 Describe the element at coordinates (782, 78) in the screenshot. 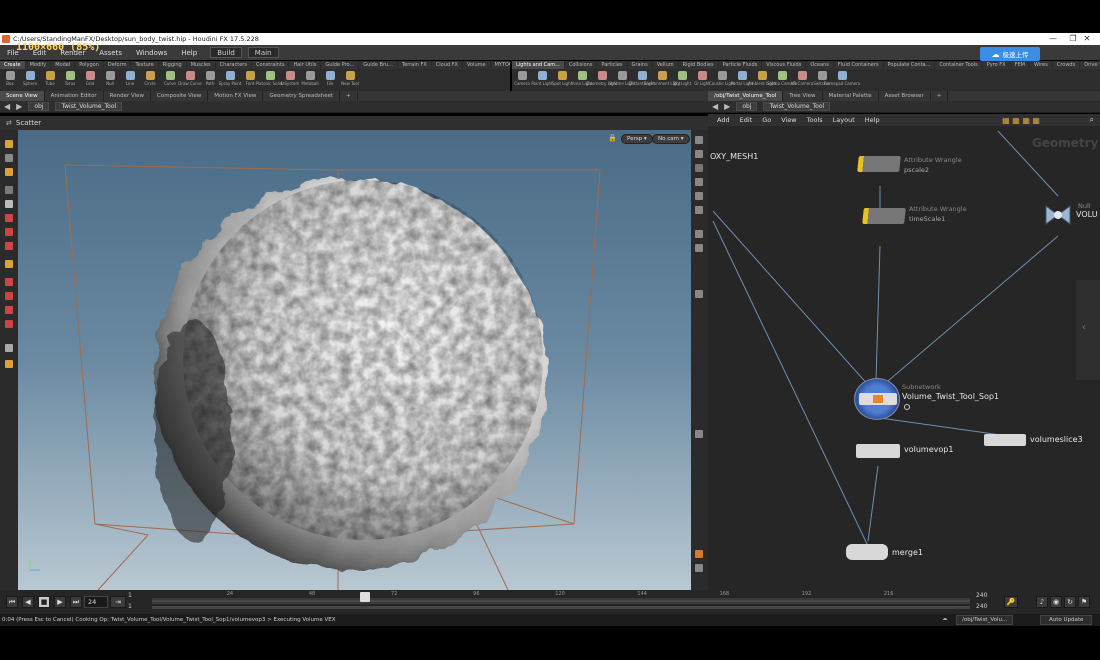

I see `right-shelf-tool: Stereo Camera` at that location.